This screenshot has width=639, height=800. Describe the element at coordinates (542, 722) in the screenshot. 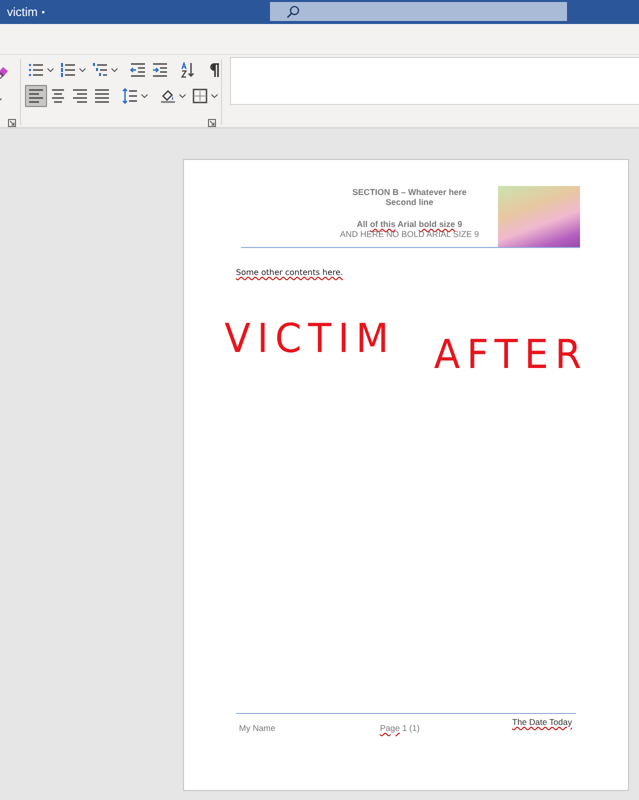

I see `footer-date: The Date Today` at that location.